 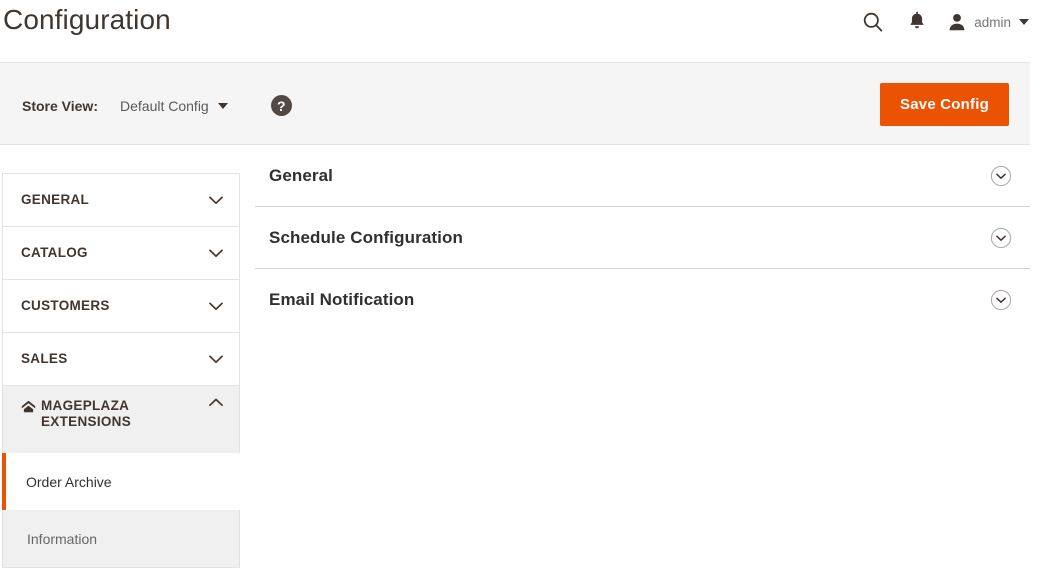 I want to click on sidebar-item-order-archive: Order Archive, so click(x=122, y=481).